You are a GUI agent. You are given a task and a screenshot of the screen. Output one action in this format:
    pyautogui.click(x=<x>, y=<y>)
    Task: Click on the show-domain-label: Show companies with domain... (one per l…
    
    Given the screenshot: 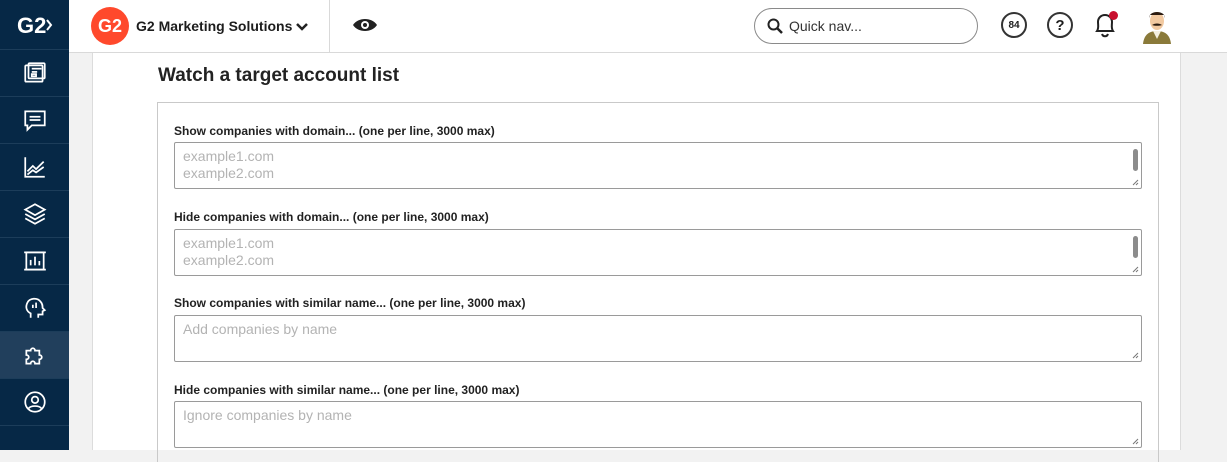 What is the action you would take?
    pyautogui.click(x=334, y=131)
    